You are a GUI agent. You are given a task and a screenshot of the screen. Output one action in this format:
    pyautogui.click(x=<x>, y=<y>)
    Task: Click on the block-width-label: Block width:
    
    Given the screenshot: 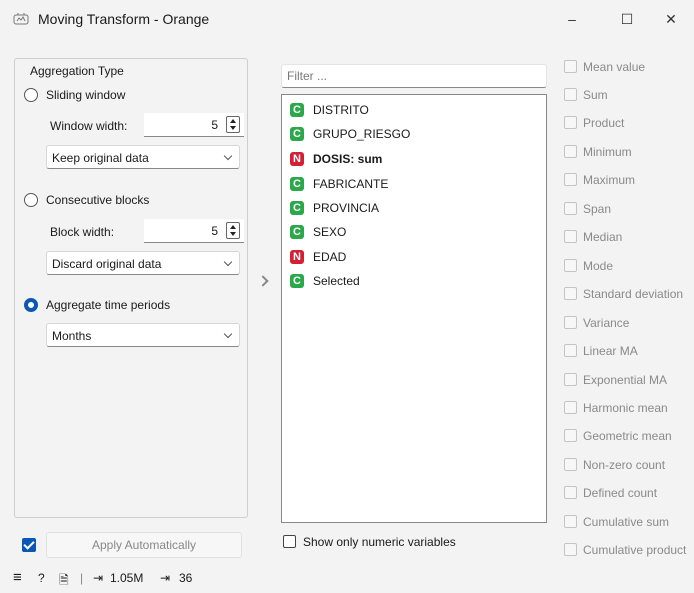 What is the action you would take?
    pyautogui.click(x=82, y=232)
    